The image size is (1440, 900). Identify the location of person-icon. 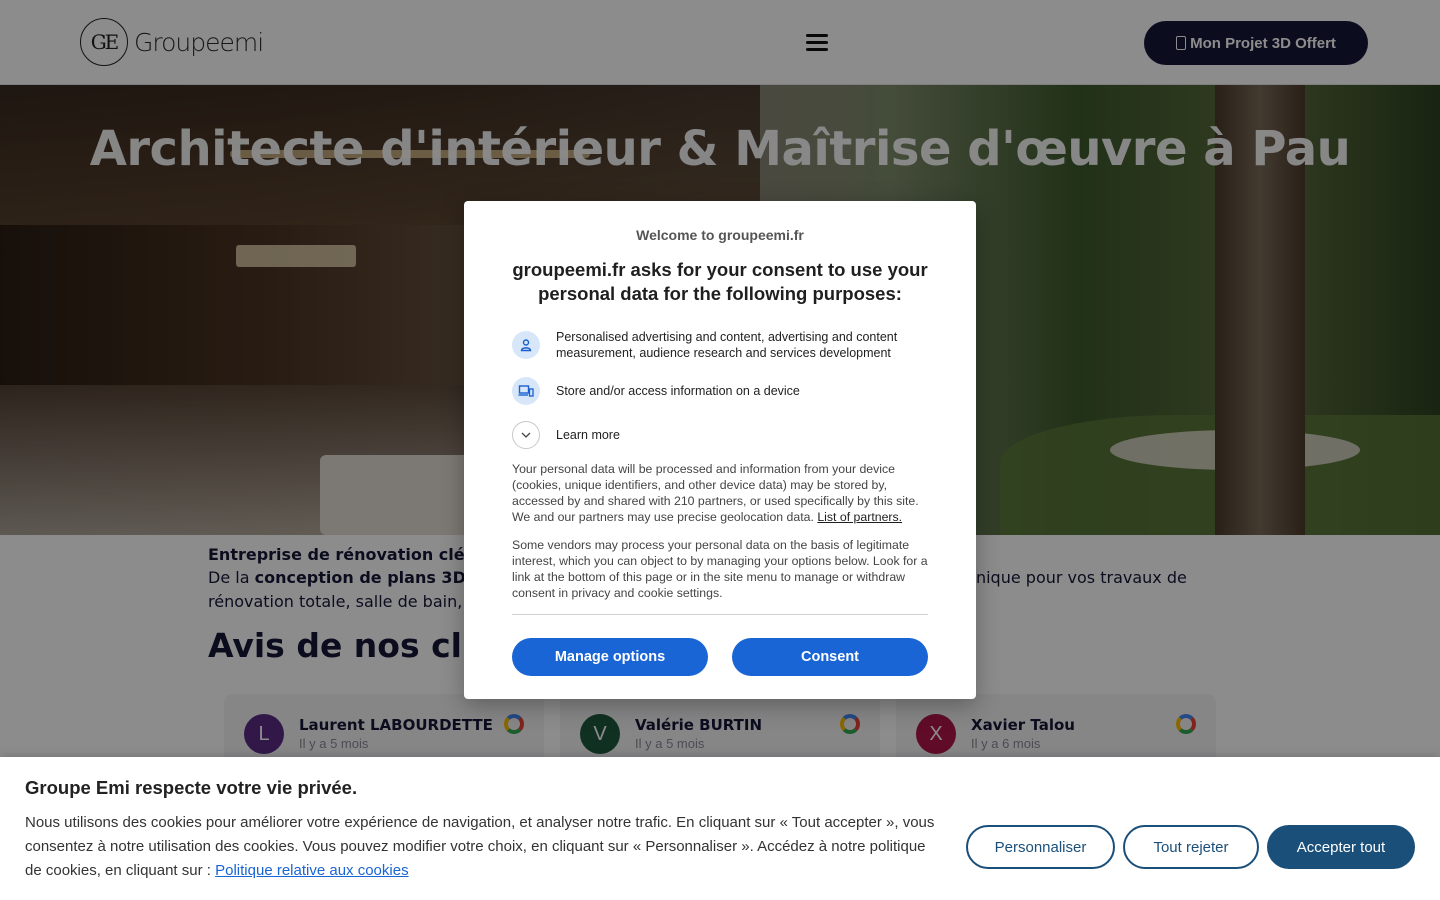
(526, 345).